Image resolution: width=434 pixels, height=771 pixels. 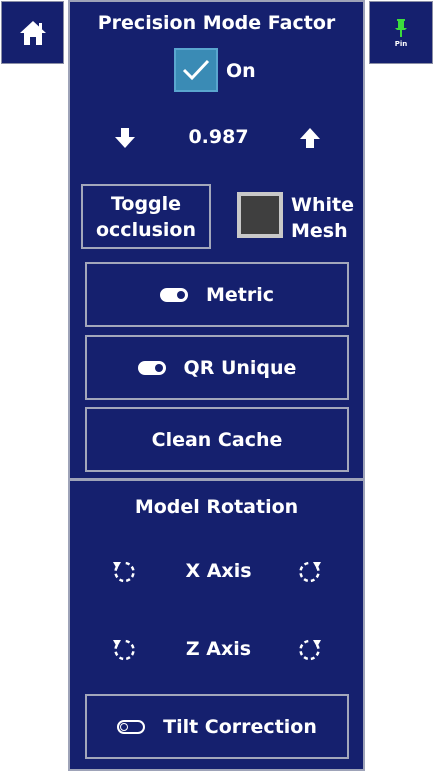 What do you see at coordinates (131, 726) in the screenshot?
I see `toggle-off-icon` at bounding box center [131, 726].